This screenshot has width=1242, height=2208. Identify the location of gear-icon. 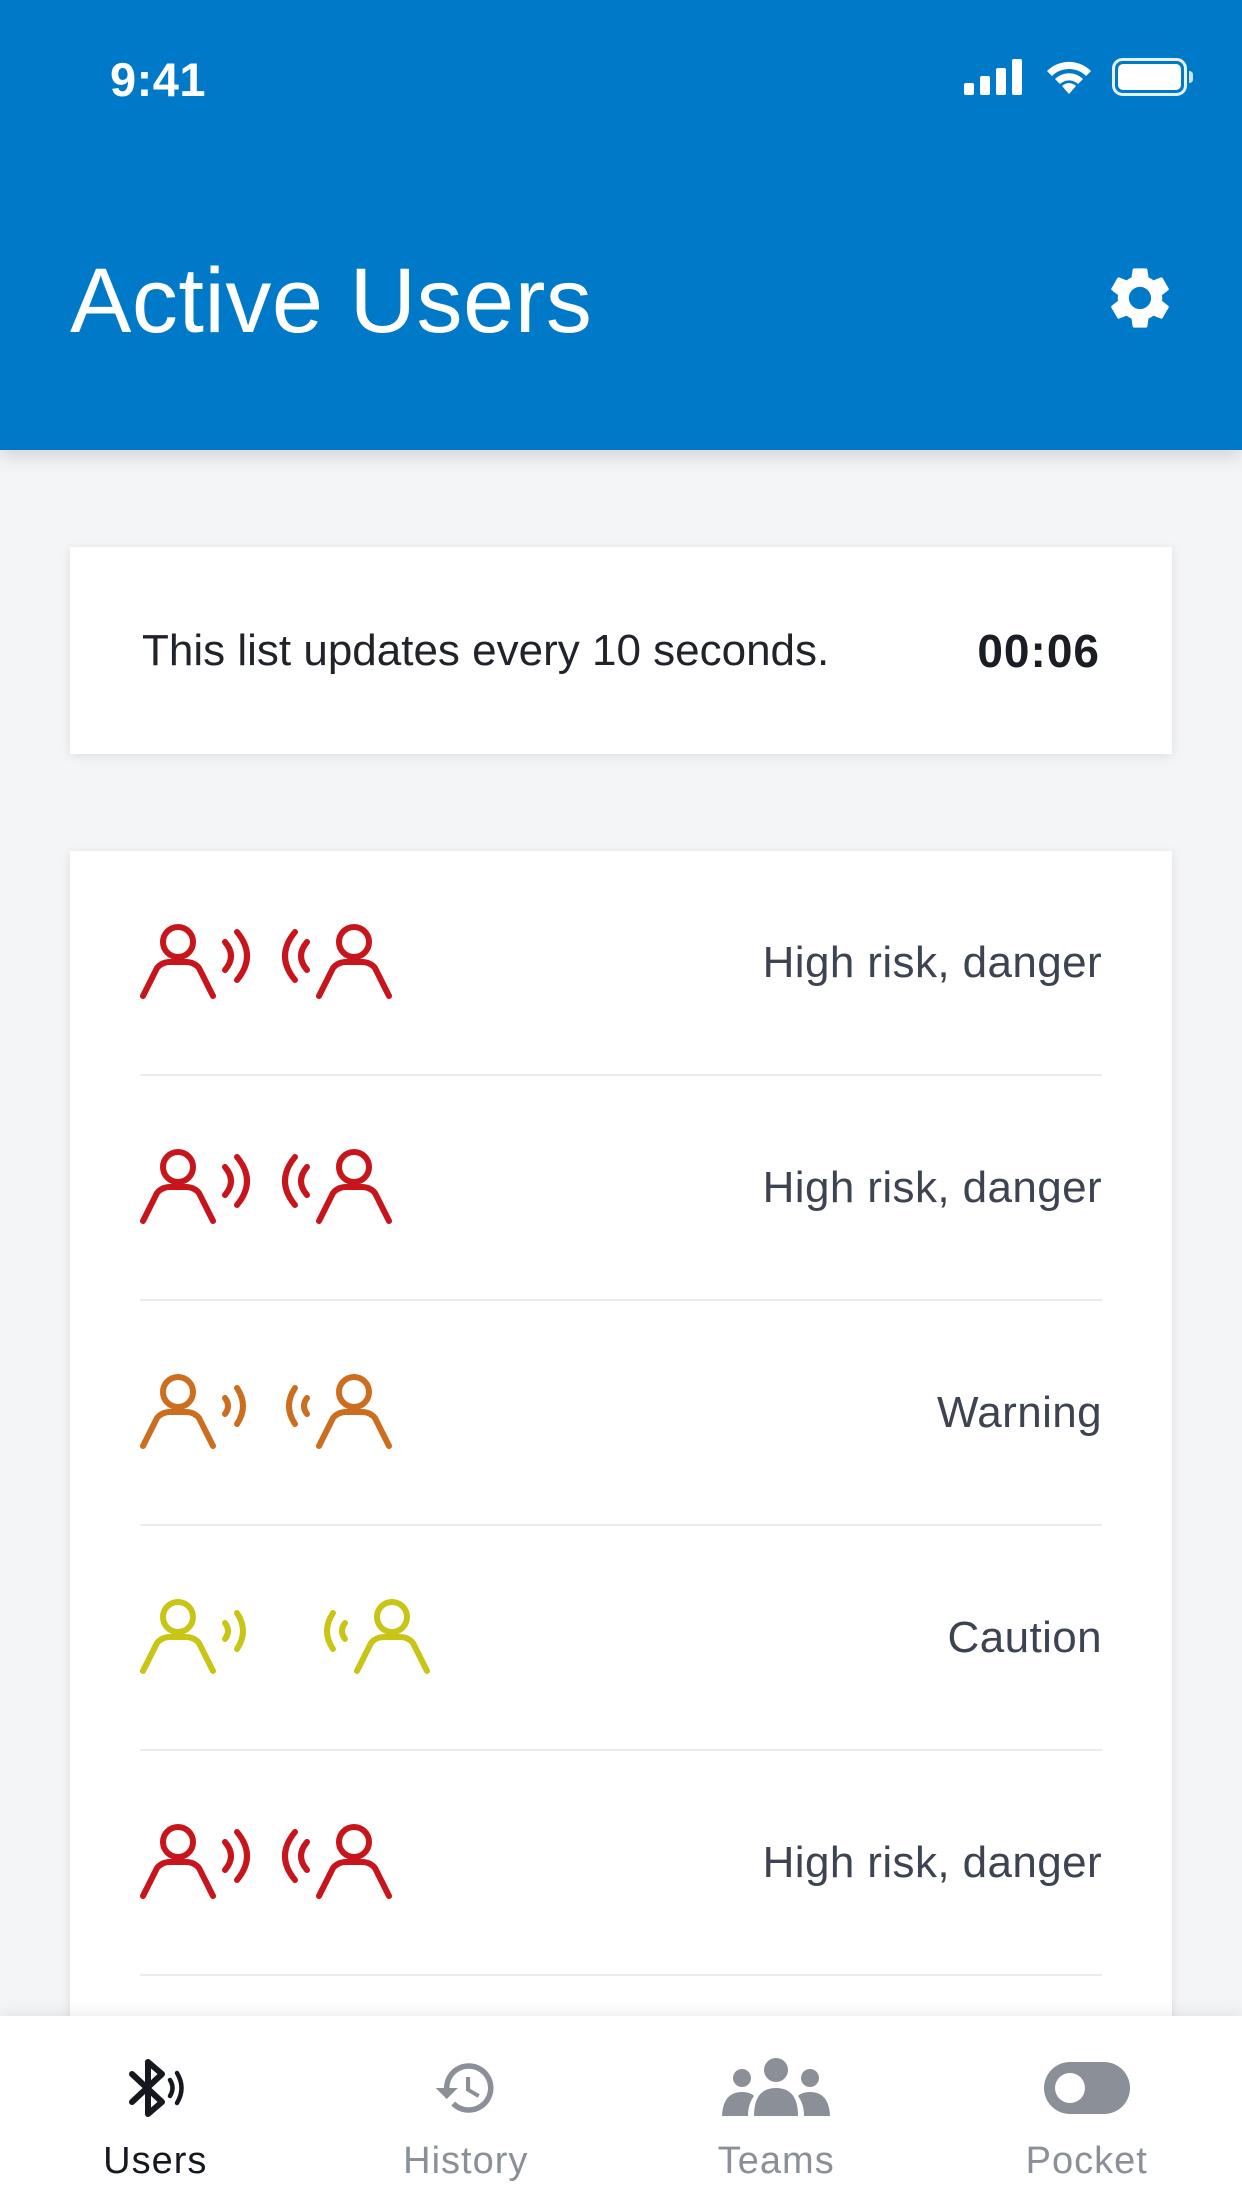
(1140, 298).